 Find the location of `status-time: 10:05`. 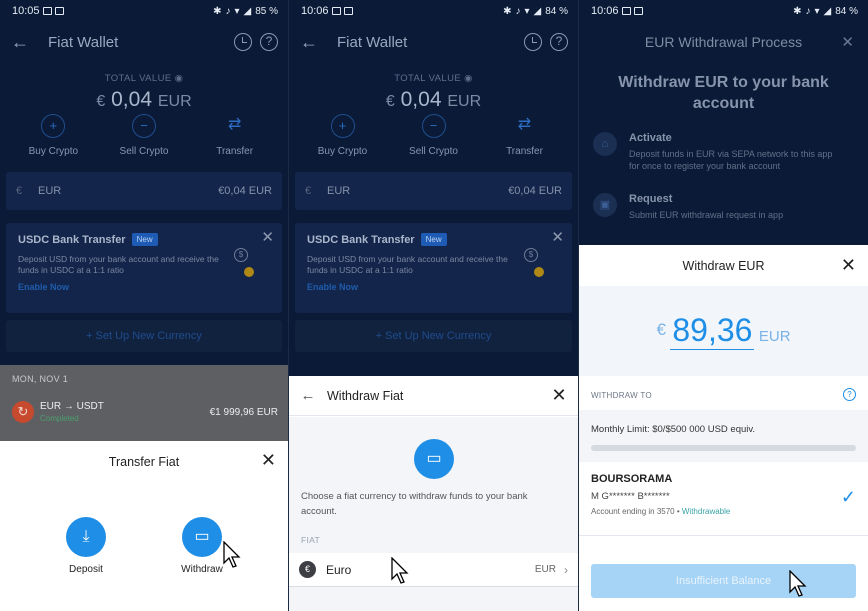

status-time: 10:05 is located at coordinates (26, 11).